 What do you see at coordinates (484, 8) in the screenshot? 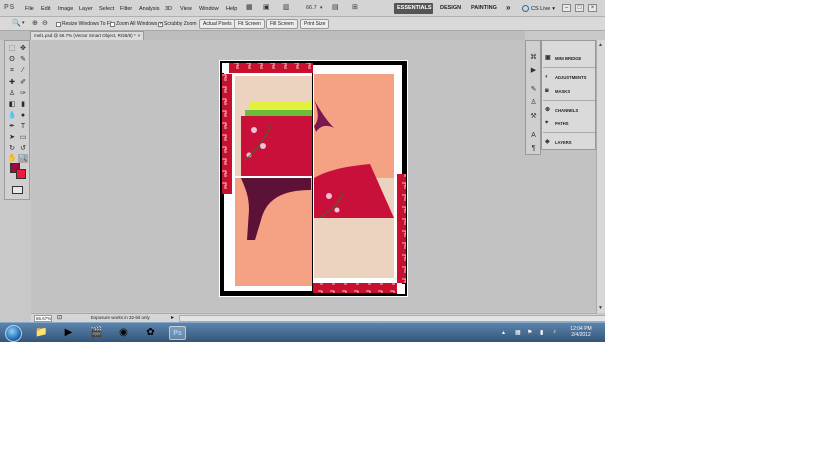
I see `workspace-painting: PAINTING` at bounding box center [484, 8].